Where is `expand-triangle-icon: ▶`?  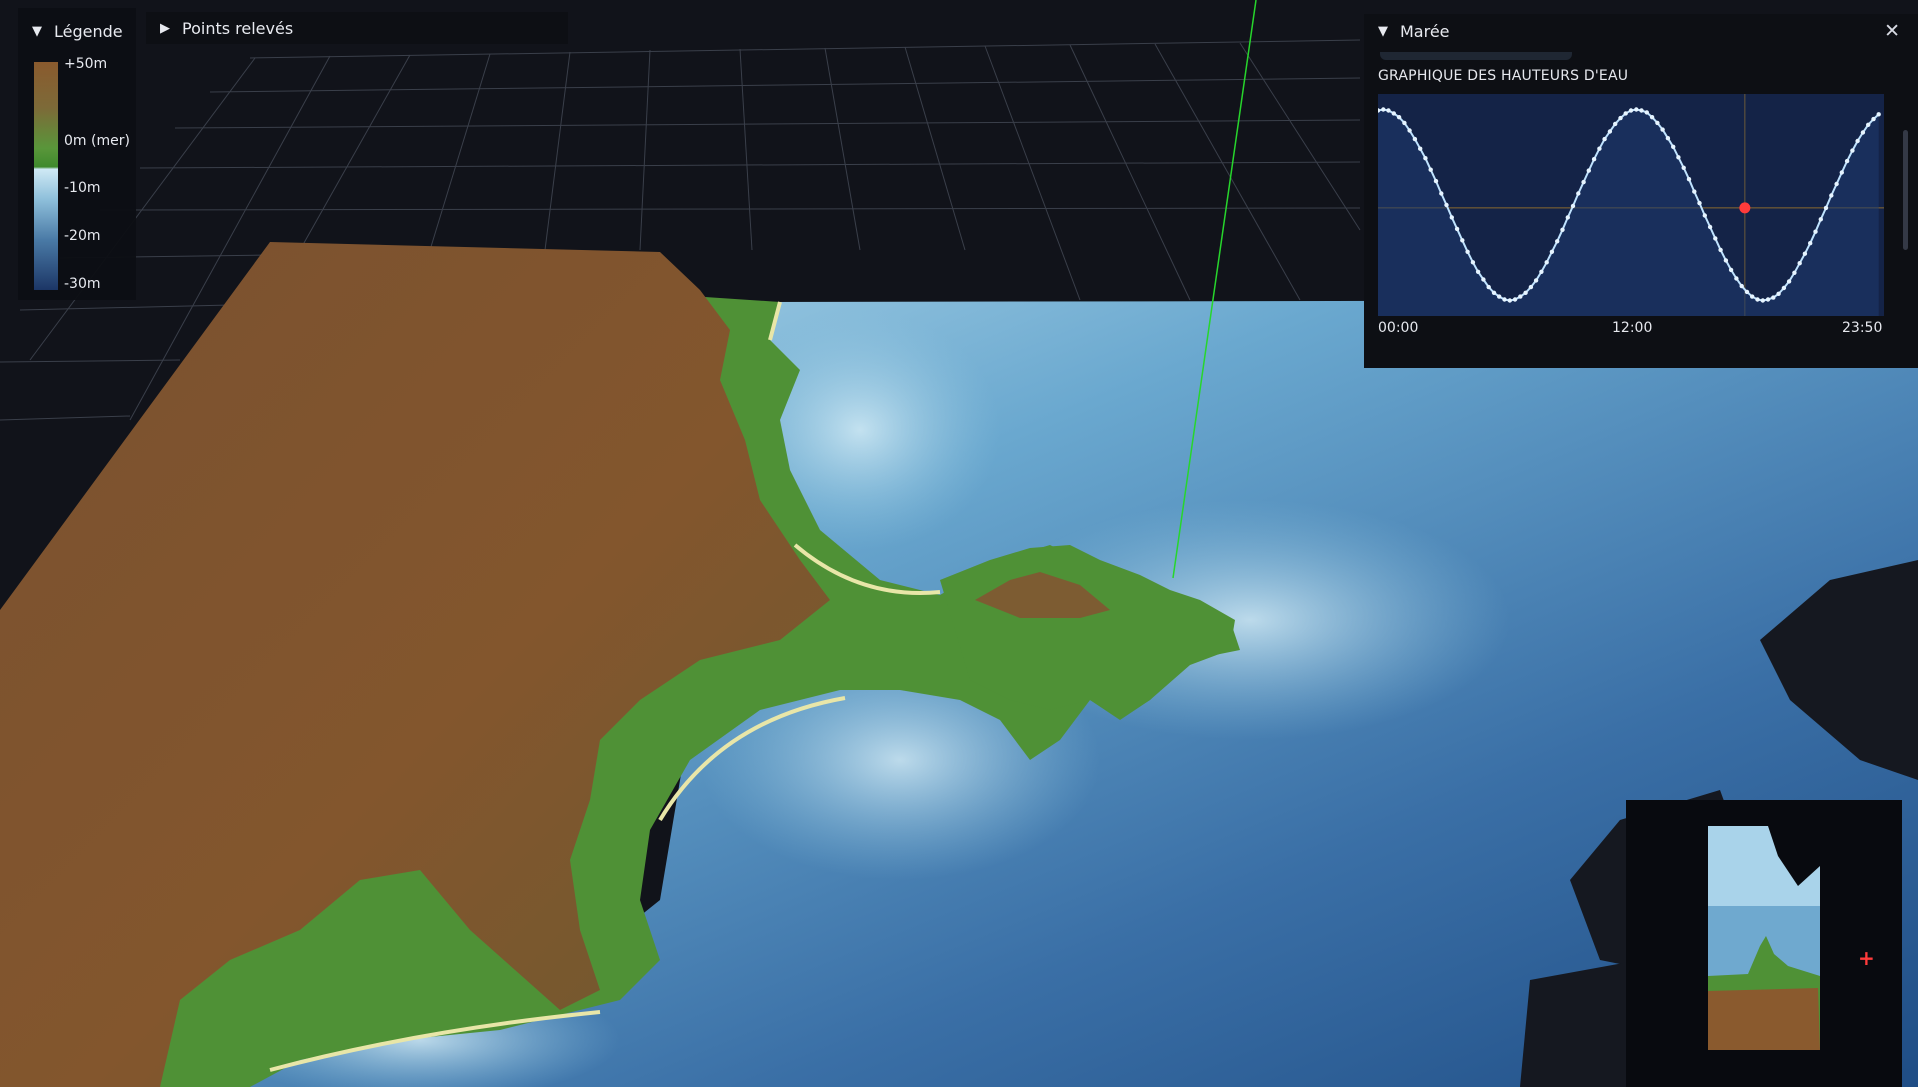 expand-triangle-icon: ▶ is located at coordinates (165, 28).